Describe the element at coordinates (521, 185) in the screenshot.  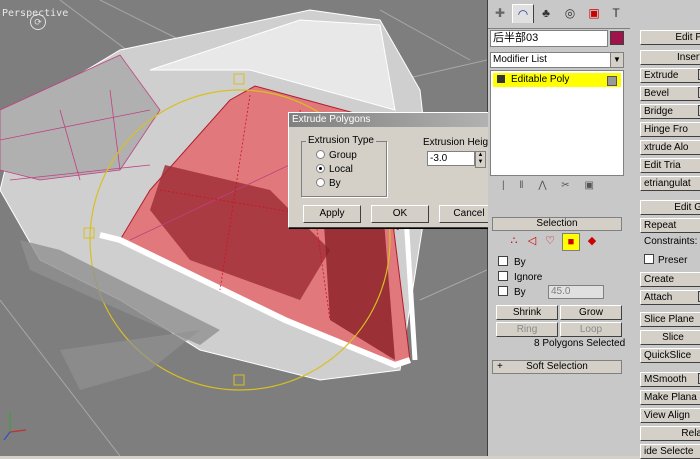
I see `show-end-result-icon: ǁ` at that location.